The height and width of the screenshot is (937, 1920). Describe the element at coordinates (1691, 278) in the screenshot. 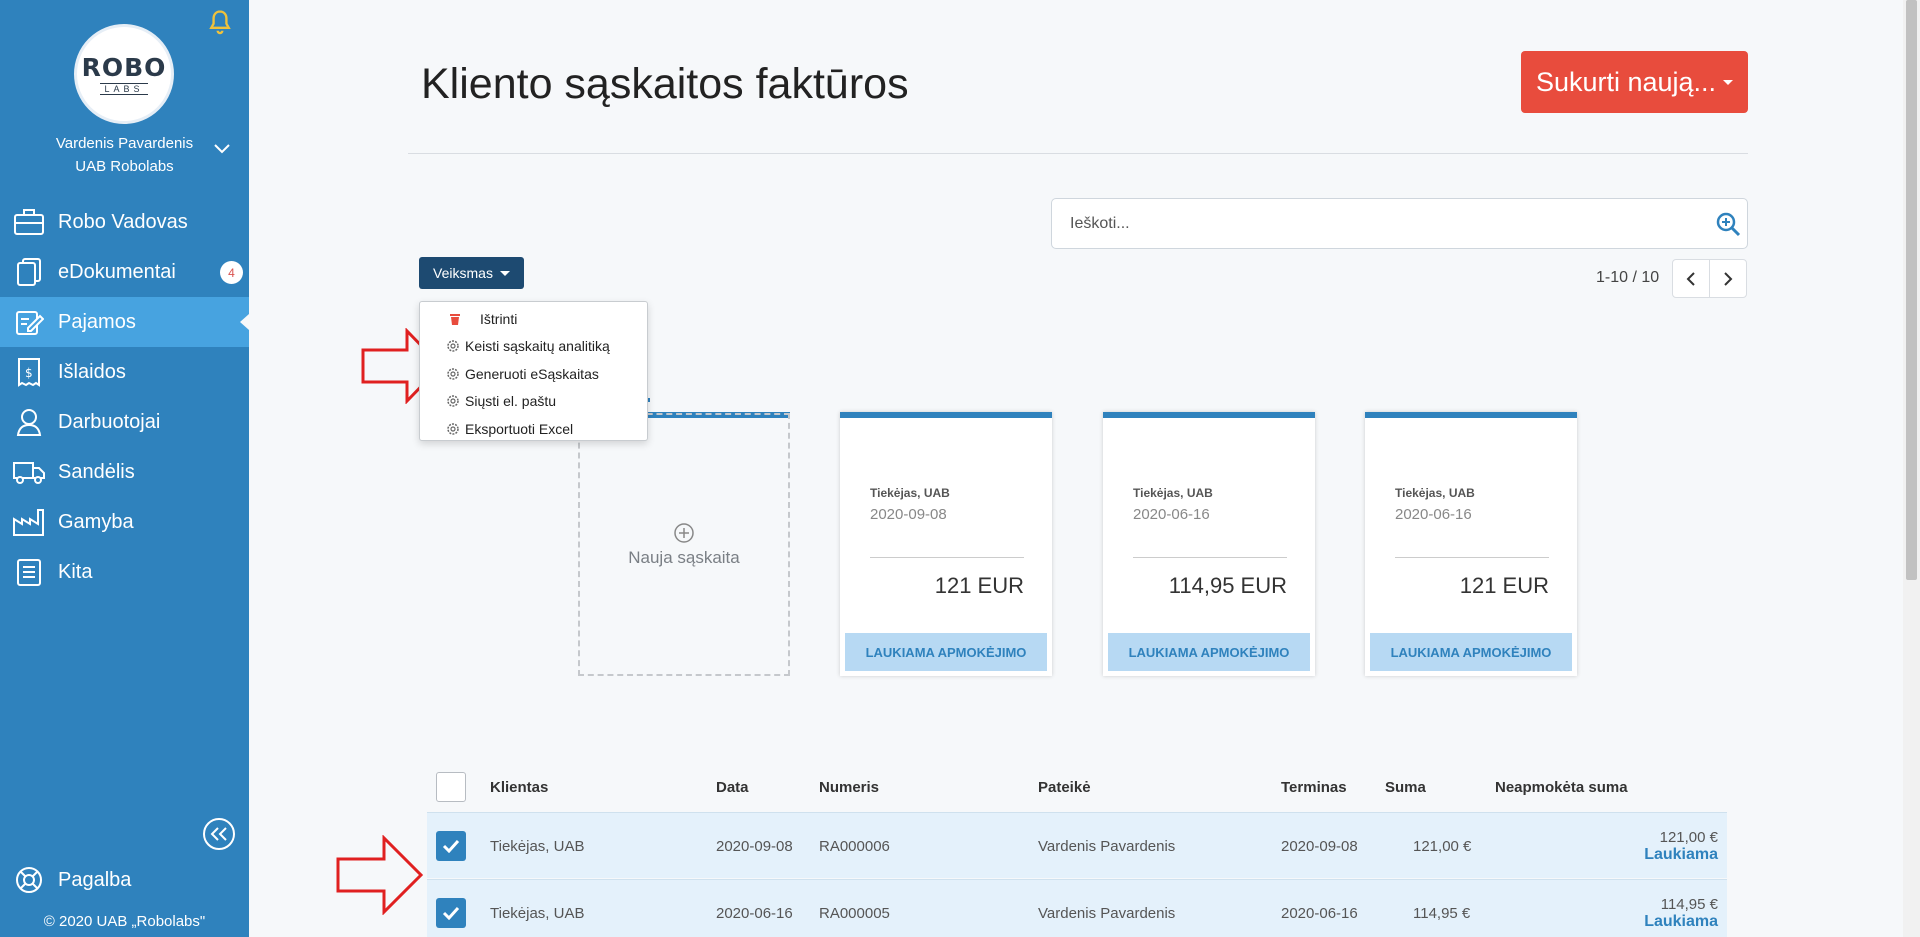

I see `prev-page-button` at that location.